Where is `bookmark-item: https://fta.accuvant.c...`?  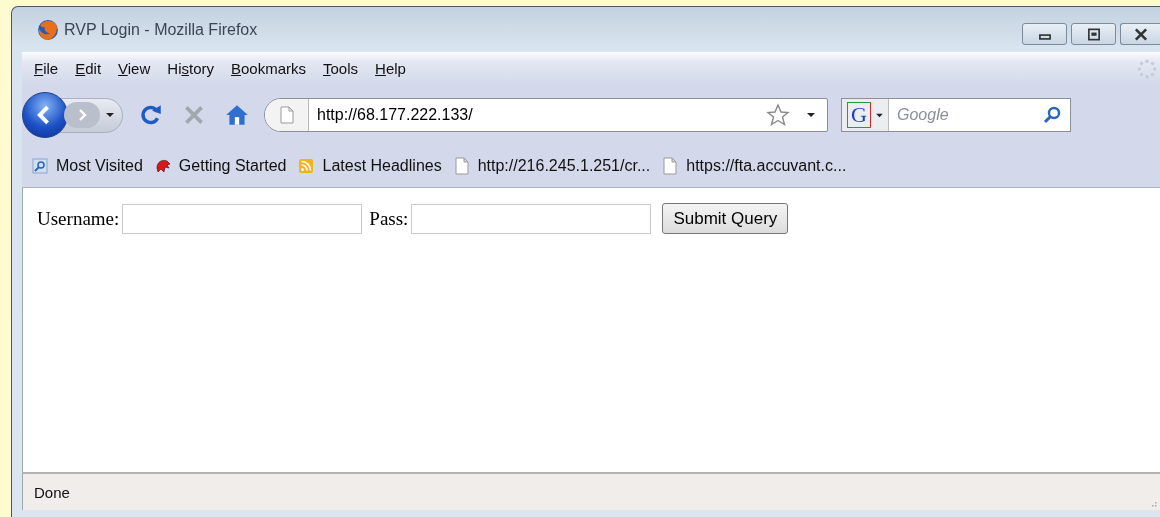 bookmark-item: https://fta.accuvant.c... is located at coordinates (754, 166).